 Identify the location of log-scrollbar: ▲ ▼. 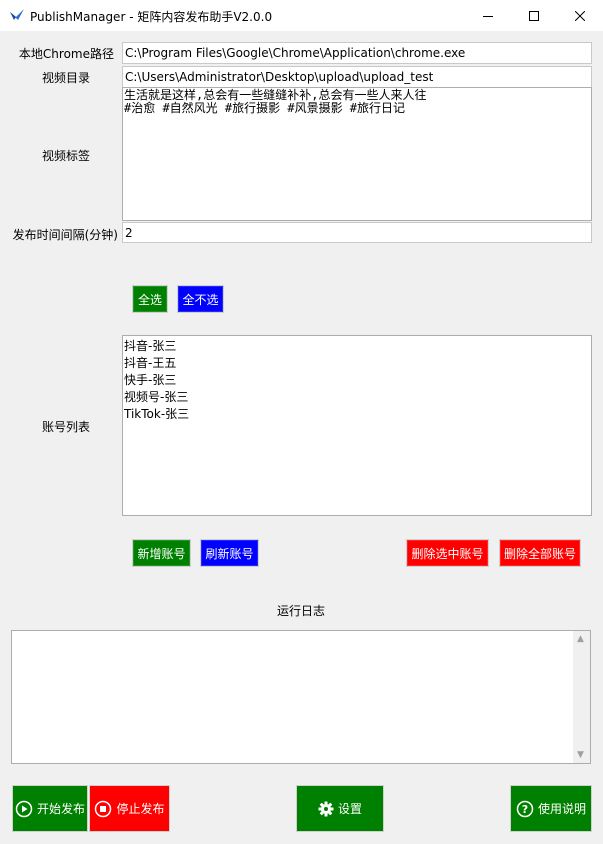
(581, 697).